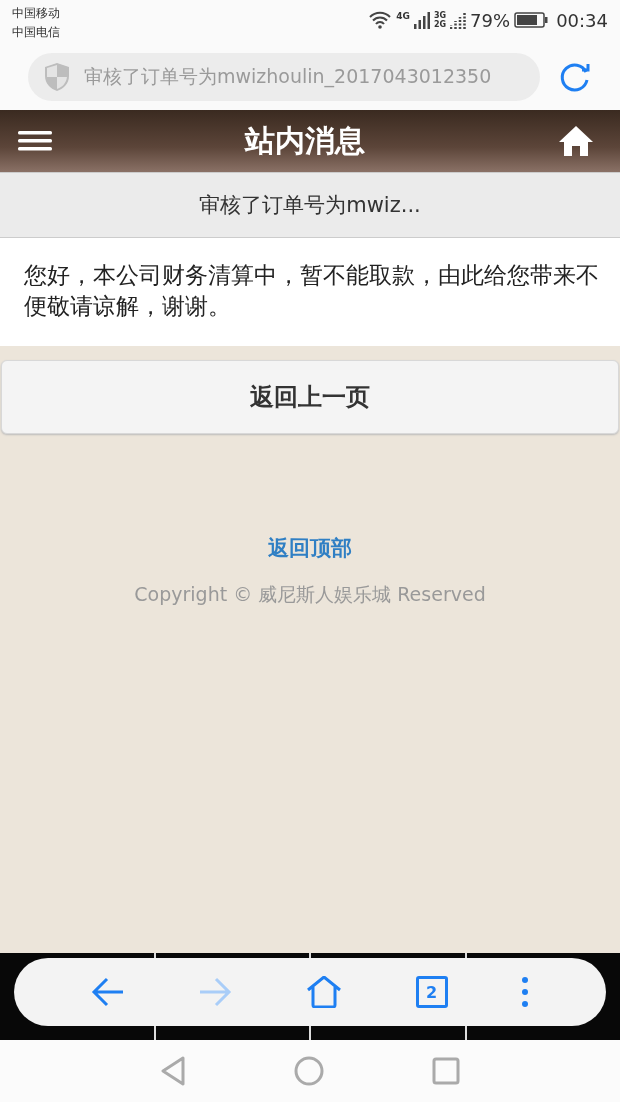 Image resolution: width=620 pixels, height=1102 pixels. What do you see at coordinates (309, 1071) in the screenshot?
I see `home-circle-icon` at bounding box center [309, 1071].